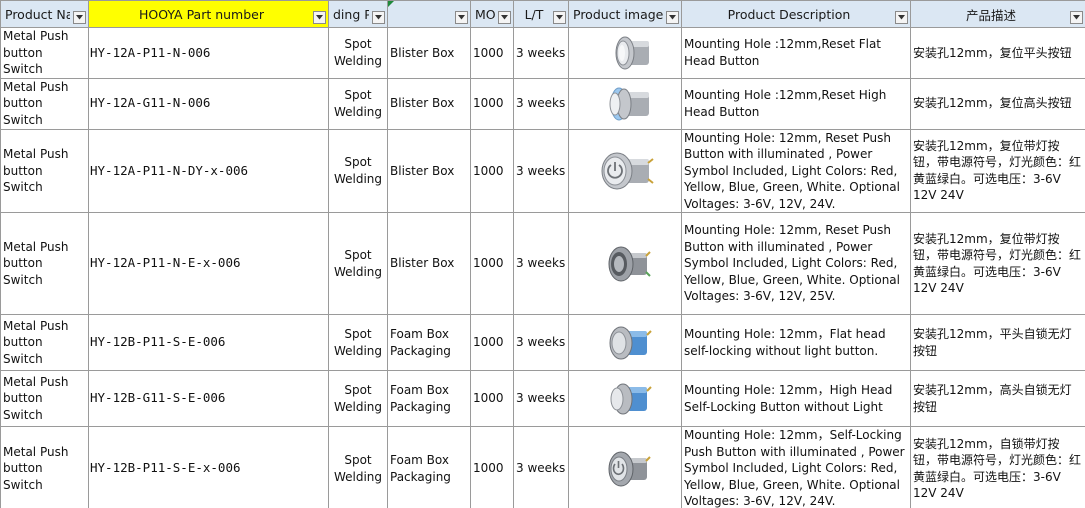 This screenshot has width=1085, height=508. I want to click on header-product-image-label: Product image, so click(618, 14).